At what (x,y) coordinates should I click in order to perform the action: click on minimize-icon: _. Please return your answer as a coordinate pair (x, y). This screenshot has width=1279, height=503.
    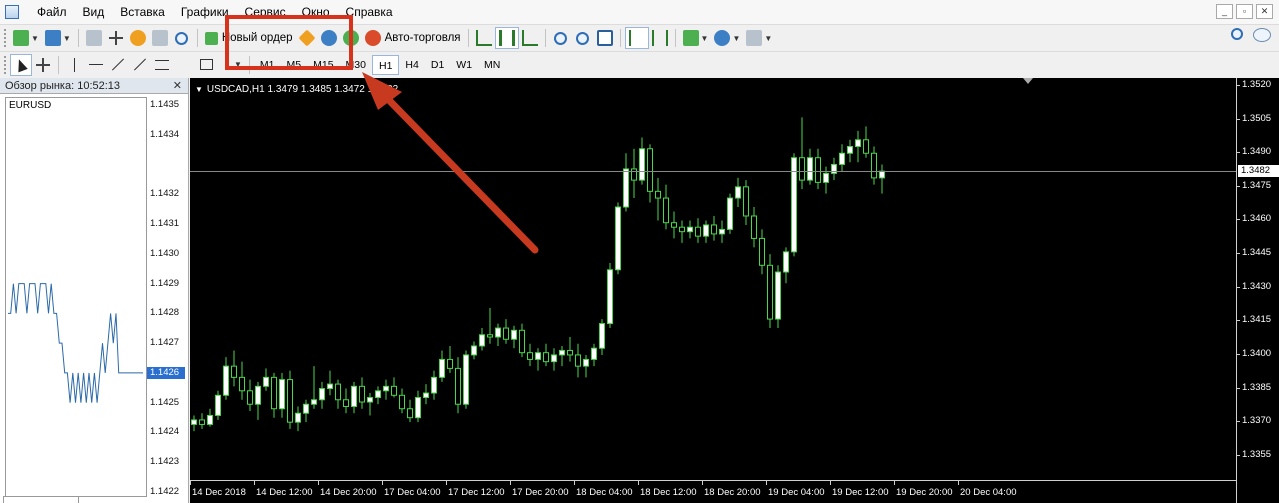
    Looking at the image, I should click on (1224, 11).